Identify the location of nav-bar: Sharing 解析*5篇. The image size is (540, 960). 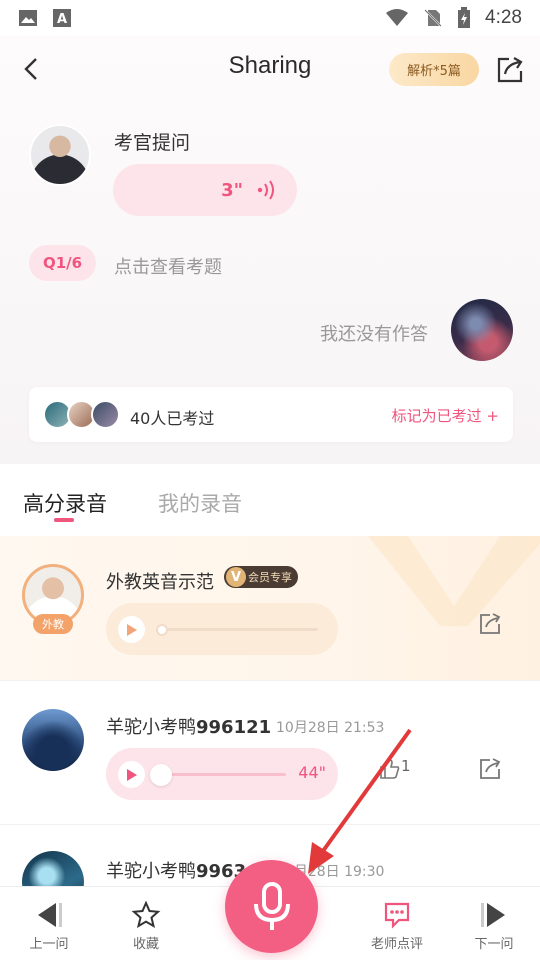
(270, 69).